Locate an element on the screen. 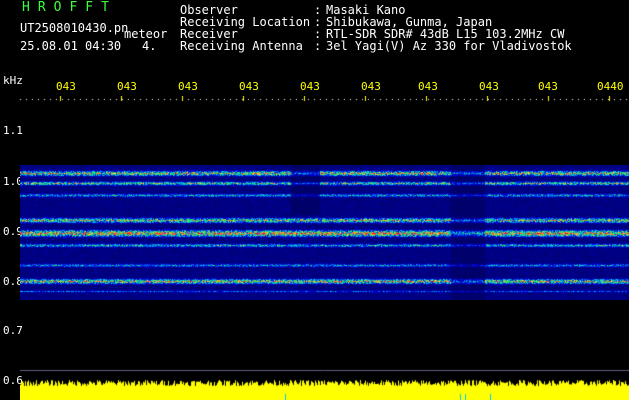 This screenshot has height=400, width=629. x-tick-dots is located at coordinates (314, 100).